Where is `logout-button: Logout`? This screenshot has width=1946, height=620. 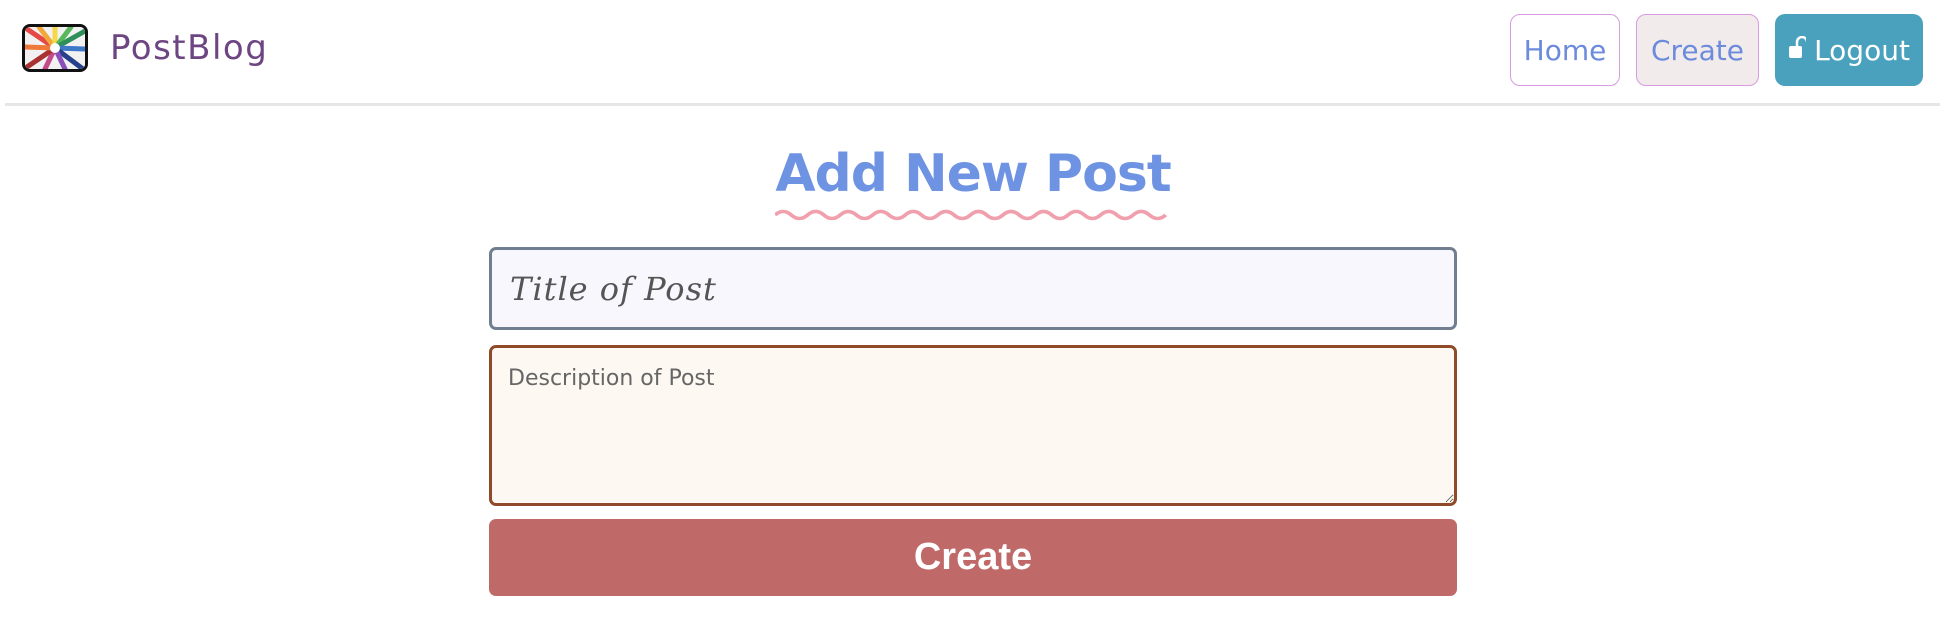 logout-button: Logout is located at coordinates (1849, 50).